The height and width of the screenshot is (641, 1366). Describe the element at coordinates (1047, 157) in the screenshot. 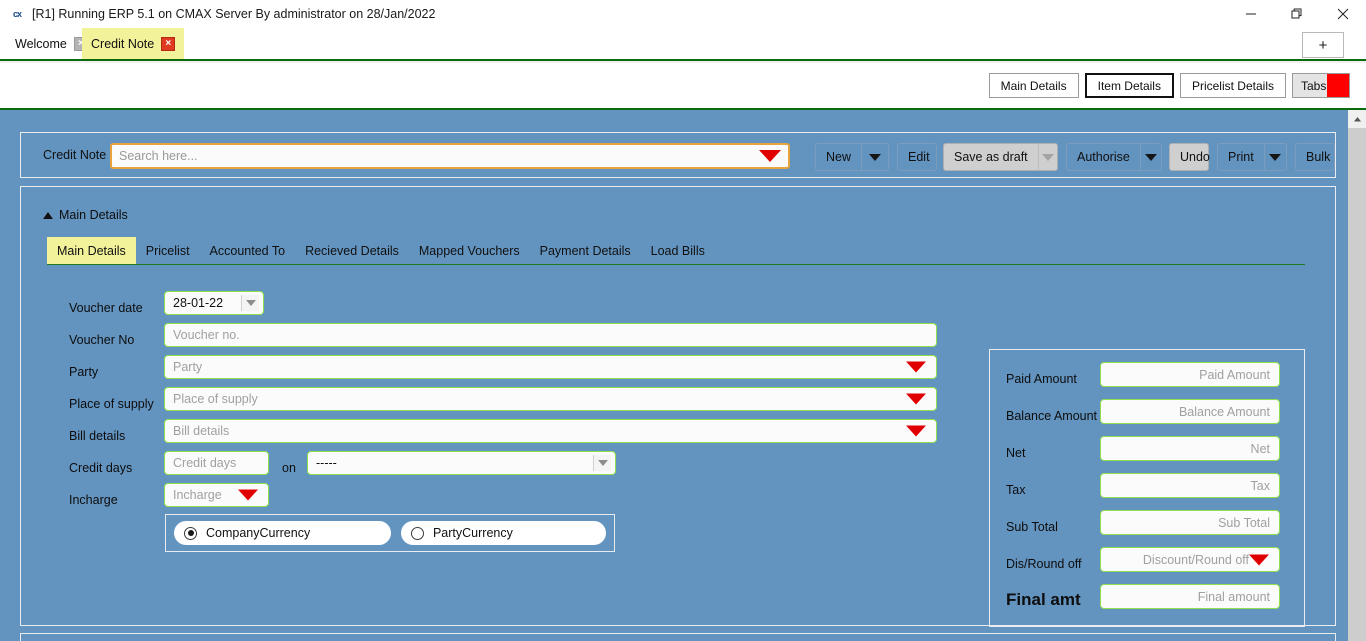

I see `save-as-draft-dropdown-caret-icon` at that location.